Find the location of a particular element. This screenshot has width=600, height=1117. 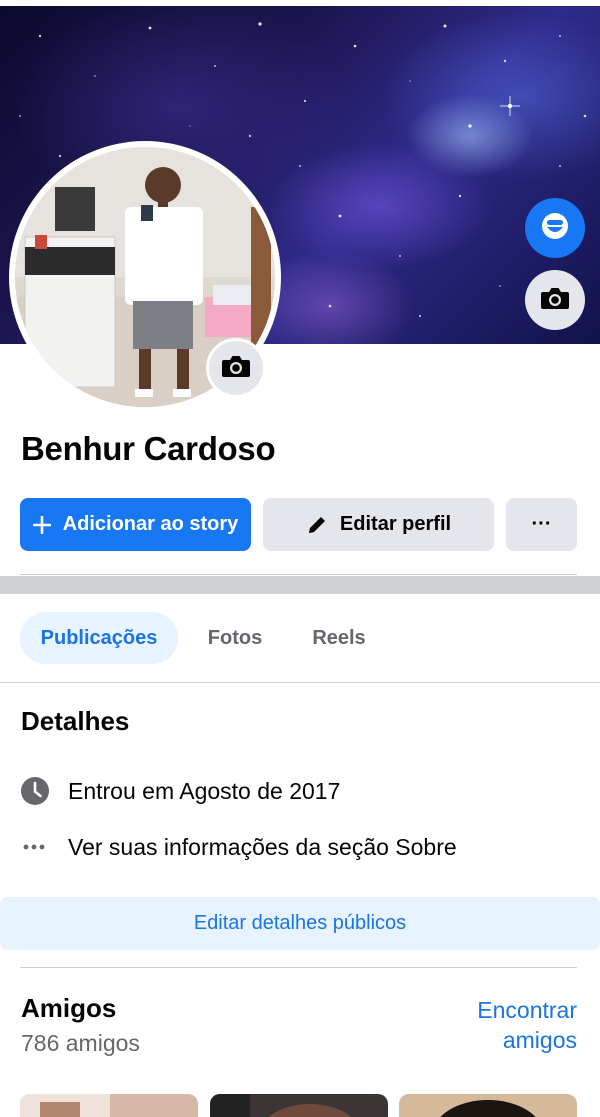

clock-icon is located at coordinates (36, 791).